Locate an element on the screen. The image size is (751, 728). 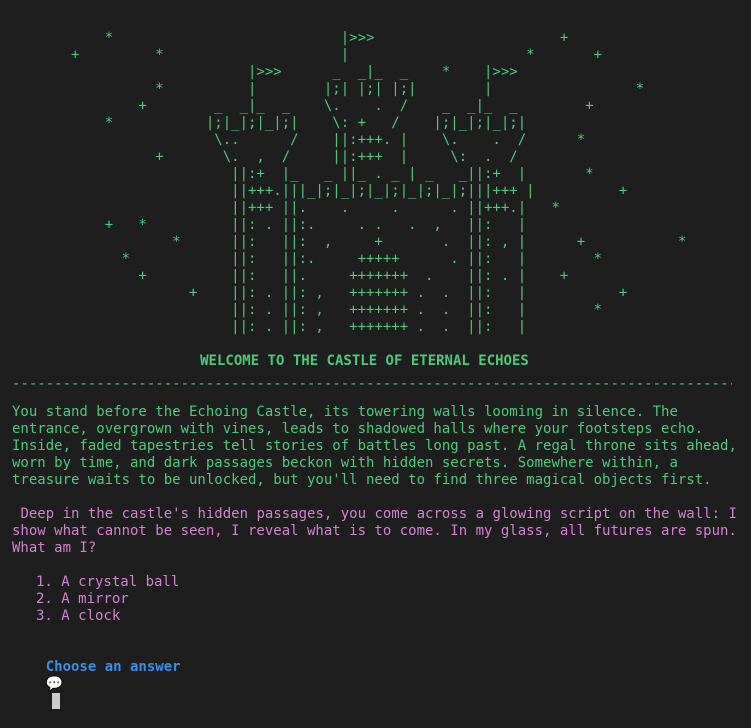
answer-options: 1. A crystal ball 2. A mirror 3. A clock is located at coordinates (107, 599).